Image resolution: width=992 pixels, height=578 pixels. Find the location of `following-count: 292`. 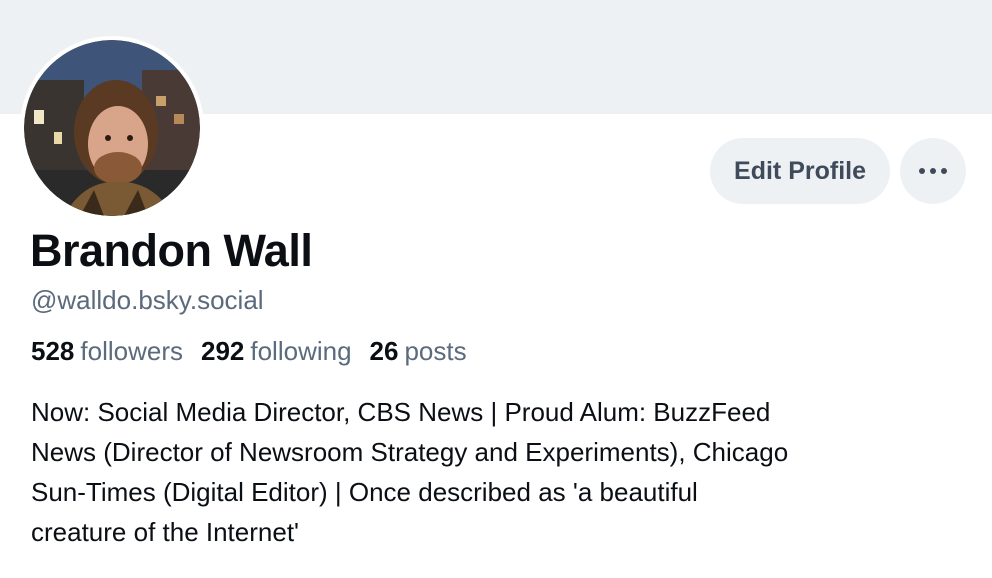

following-count: 292 is located at coordinates (222, 351).